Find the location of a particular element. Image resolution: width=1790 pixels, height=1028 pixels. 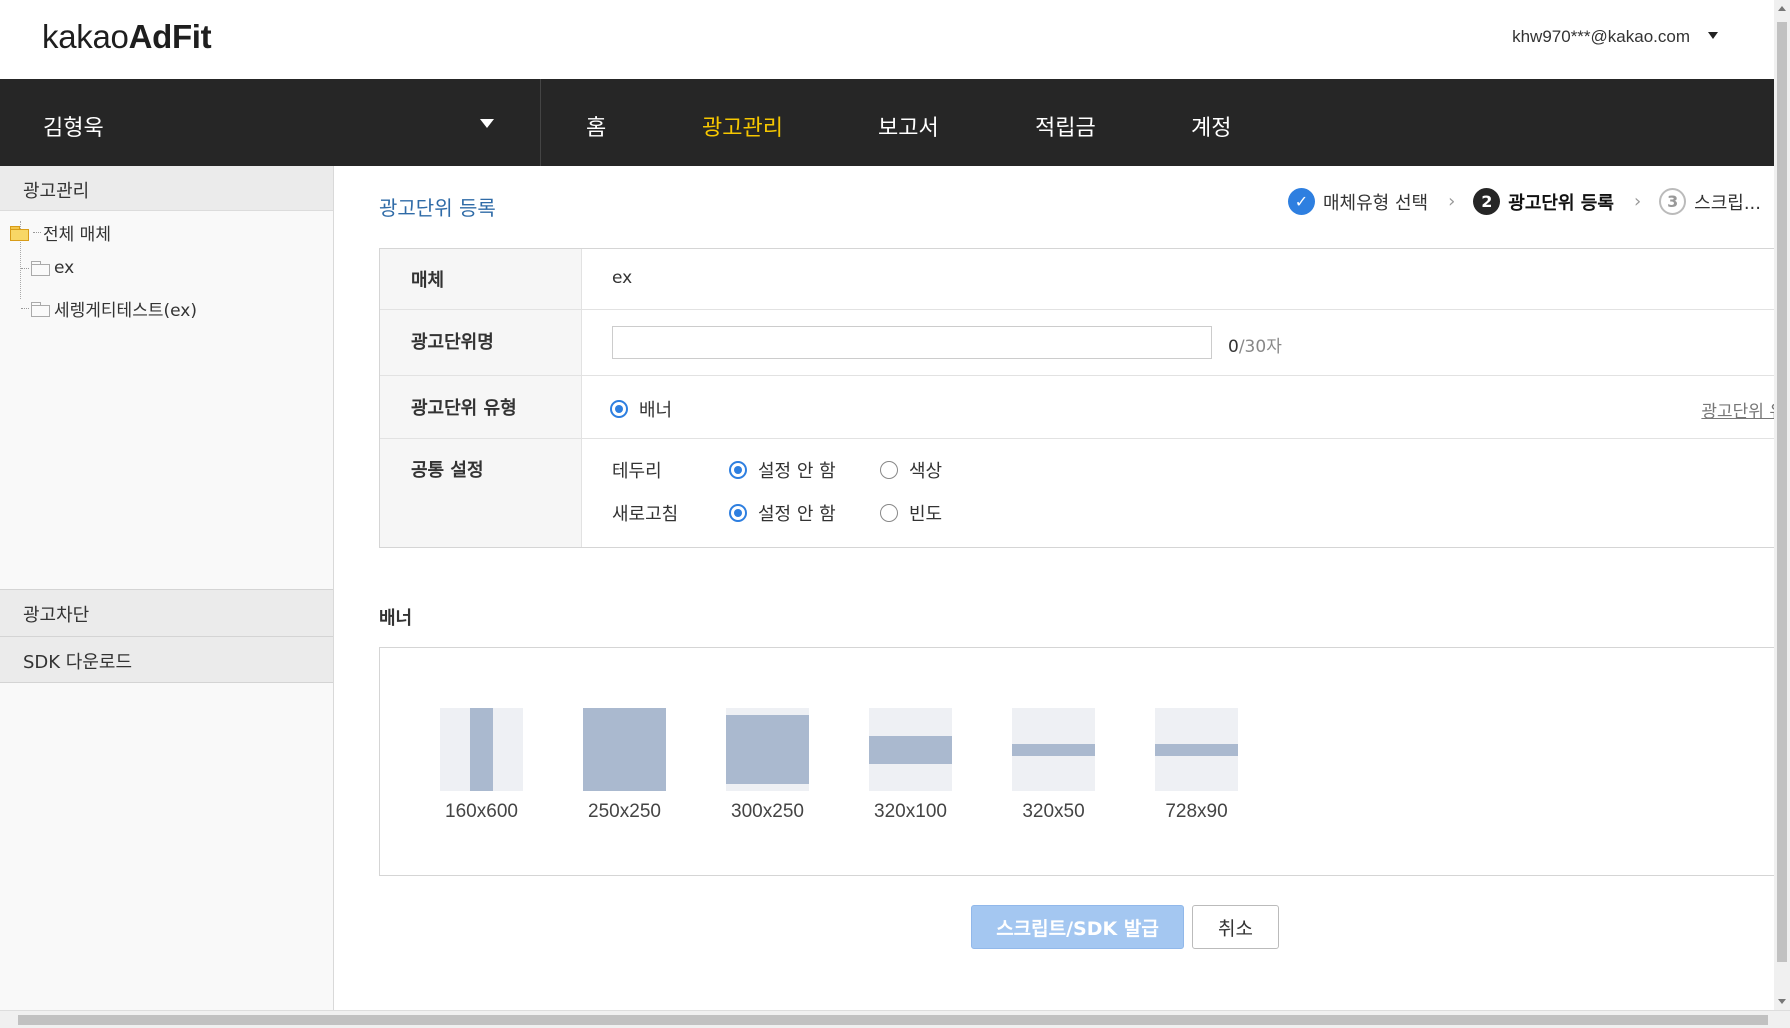

vertical-scrollbar is located at coordinates (1782, 505).